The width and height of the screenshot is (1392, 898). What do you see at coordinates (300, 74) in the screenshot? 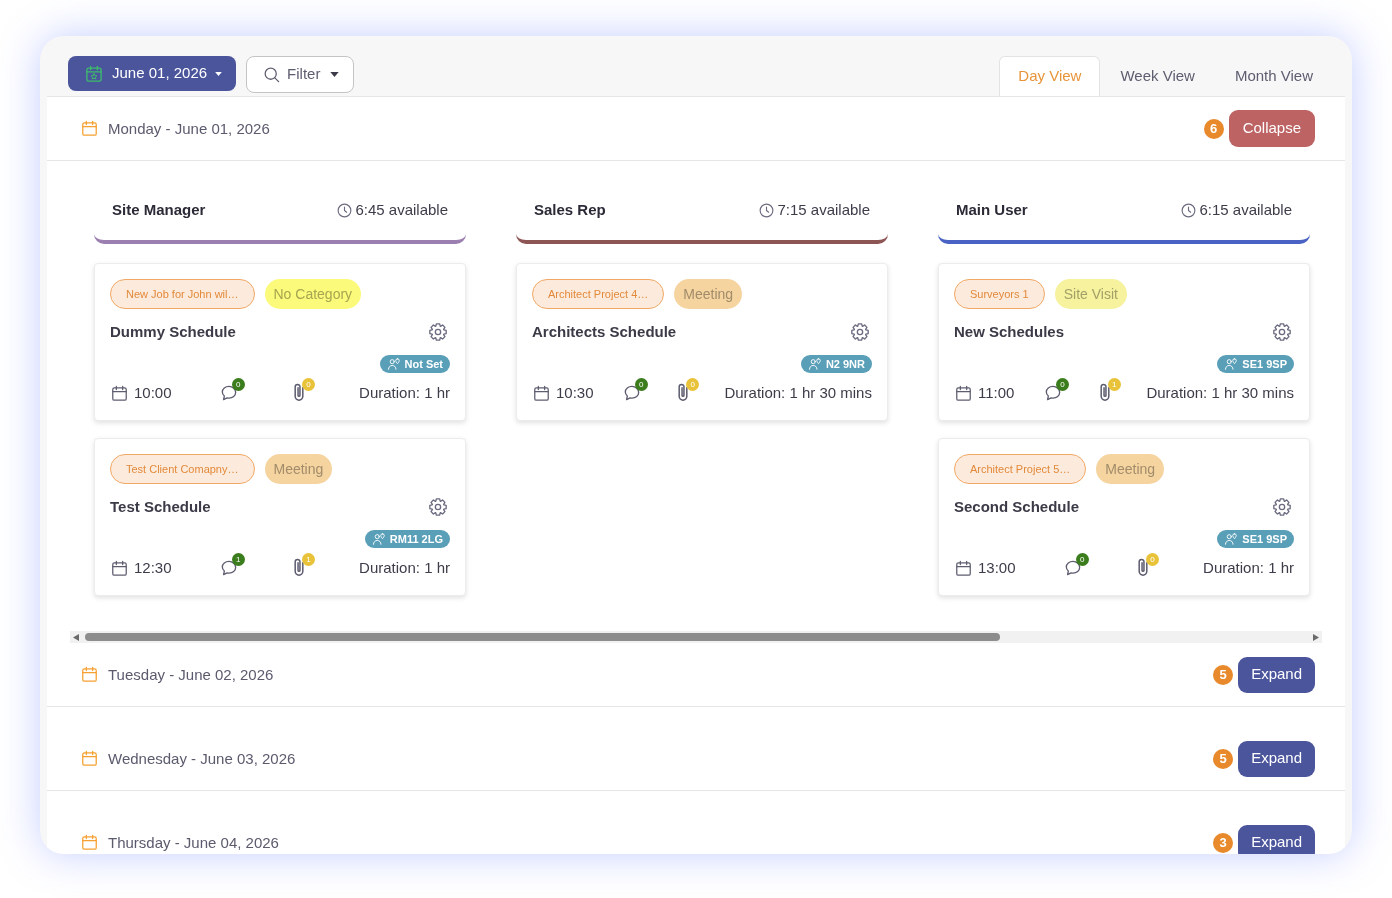
I see `filter-button: Filter` at bounding box center [300, 74].